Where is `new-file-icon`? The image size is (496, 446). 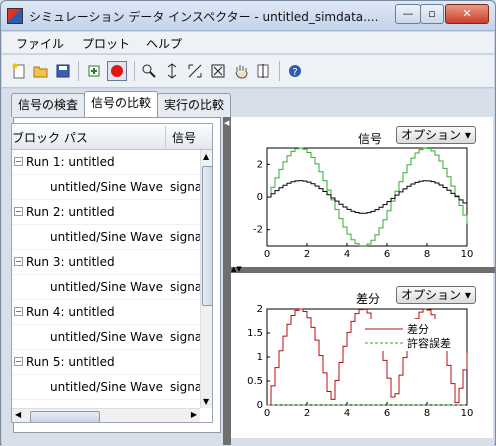
new-file-icon is located at coordinates (19, 71).